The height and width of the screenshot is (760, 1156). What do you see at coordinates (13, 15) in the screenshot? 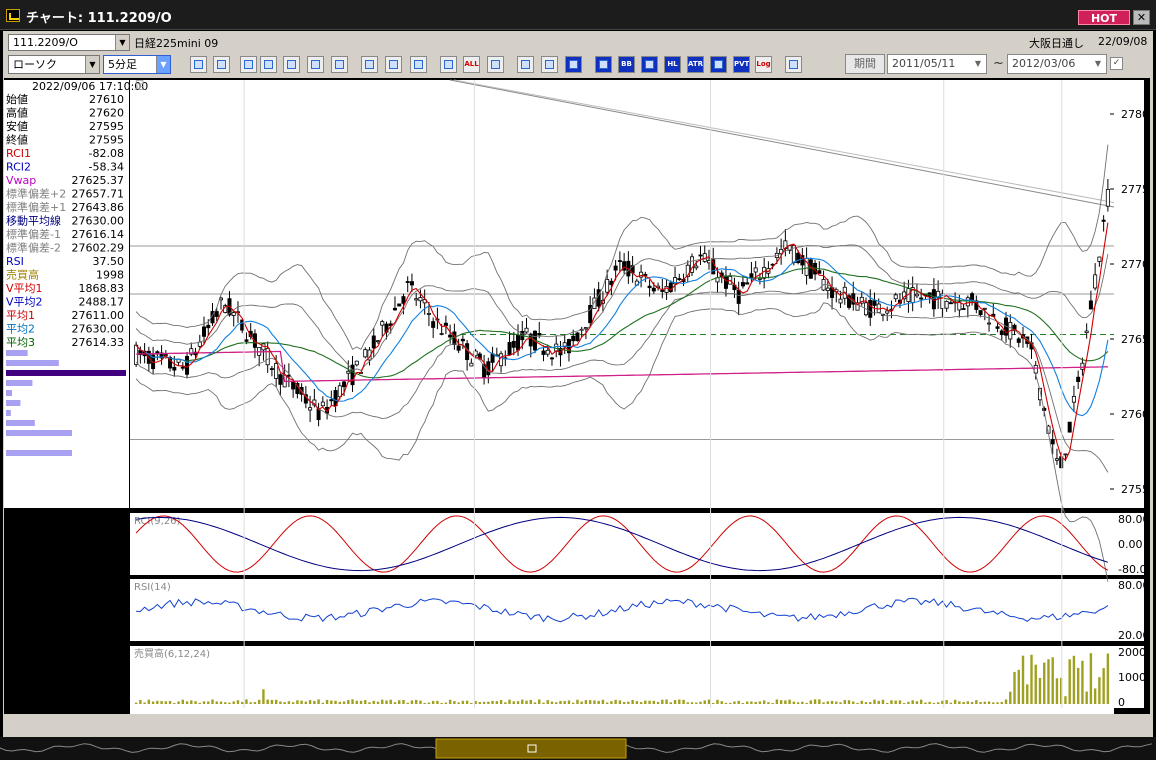
I see `chart-app-icon` at bounding box center [13, 15].